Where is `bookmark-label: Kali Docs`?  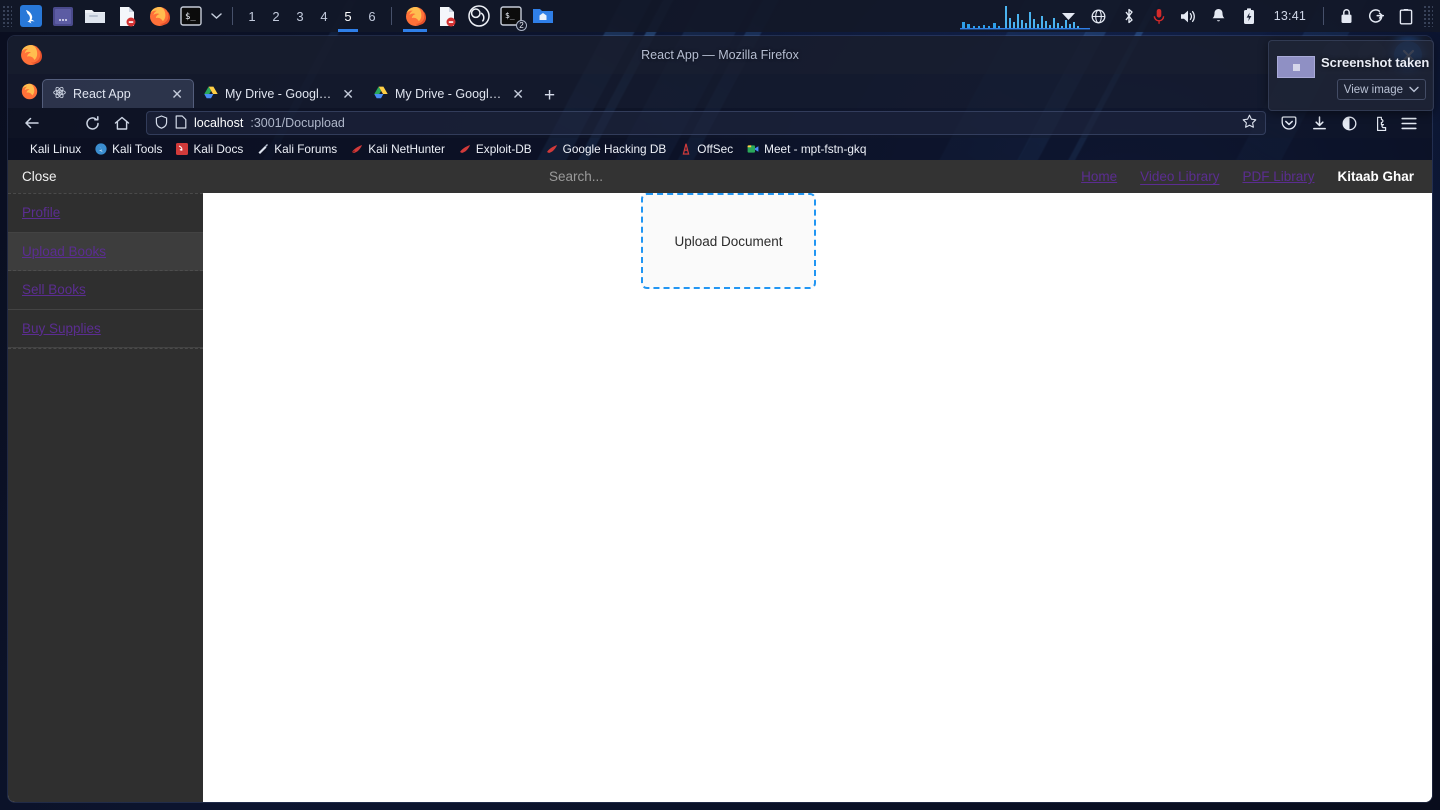
bookmark-label: Kali Docs is located at coordinates (218, 149).